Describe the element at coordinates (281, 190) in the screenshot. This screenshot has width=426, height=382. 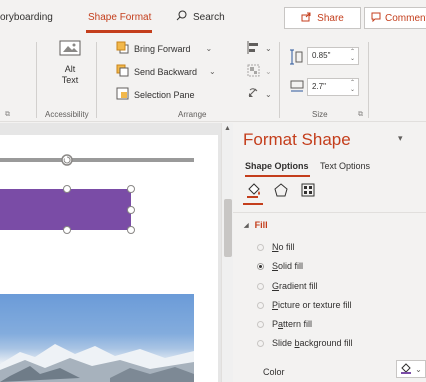
I see `effects-icon` at that location.